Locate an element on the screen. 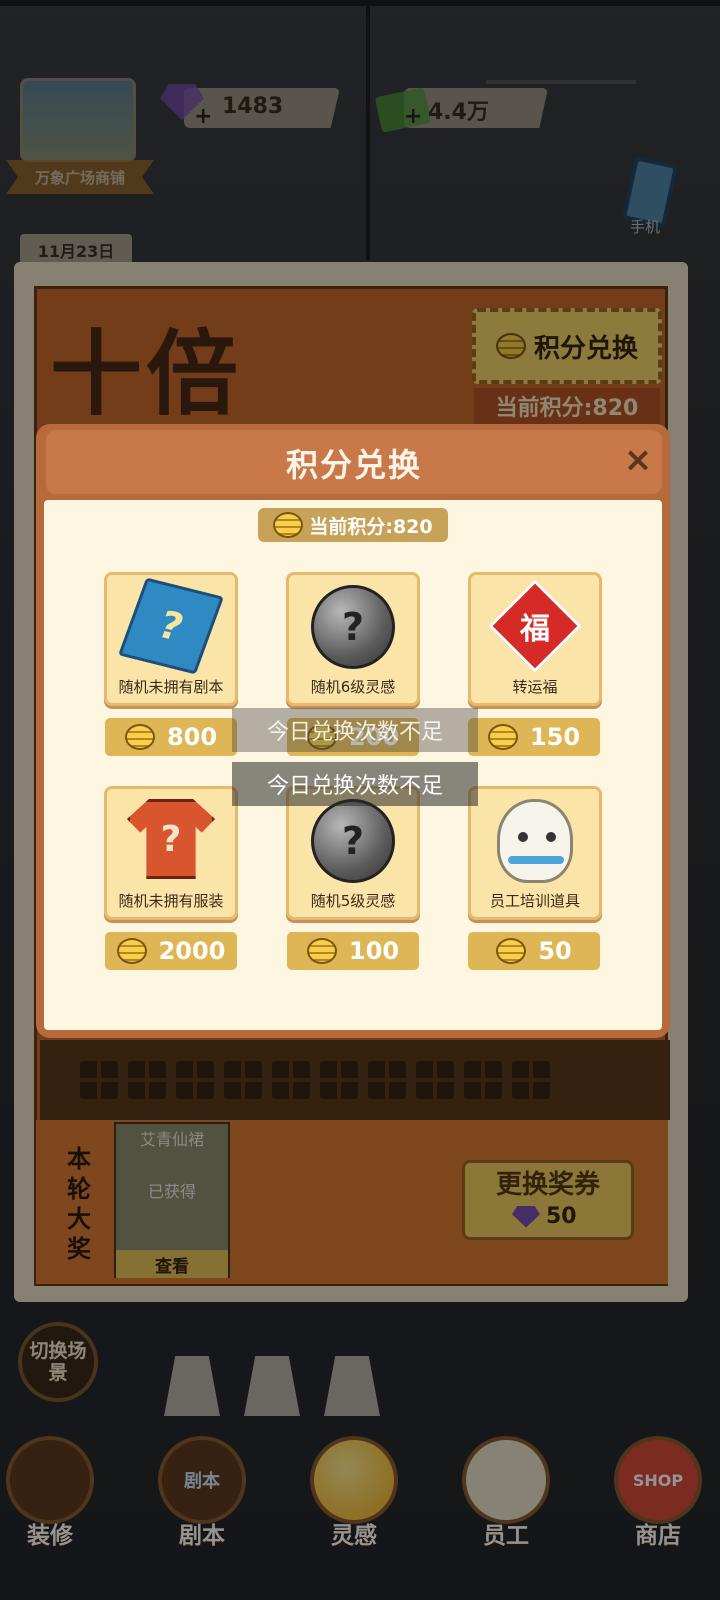 This screenshot has width=720, height=1600. exchange-item-luck-charm: 福 转运福 is located at coordinates (535, 639).